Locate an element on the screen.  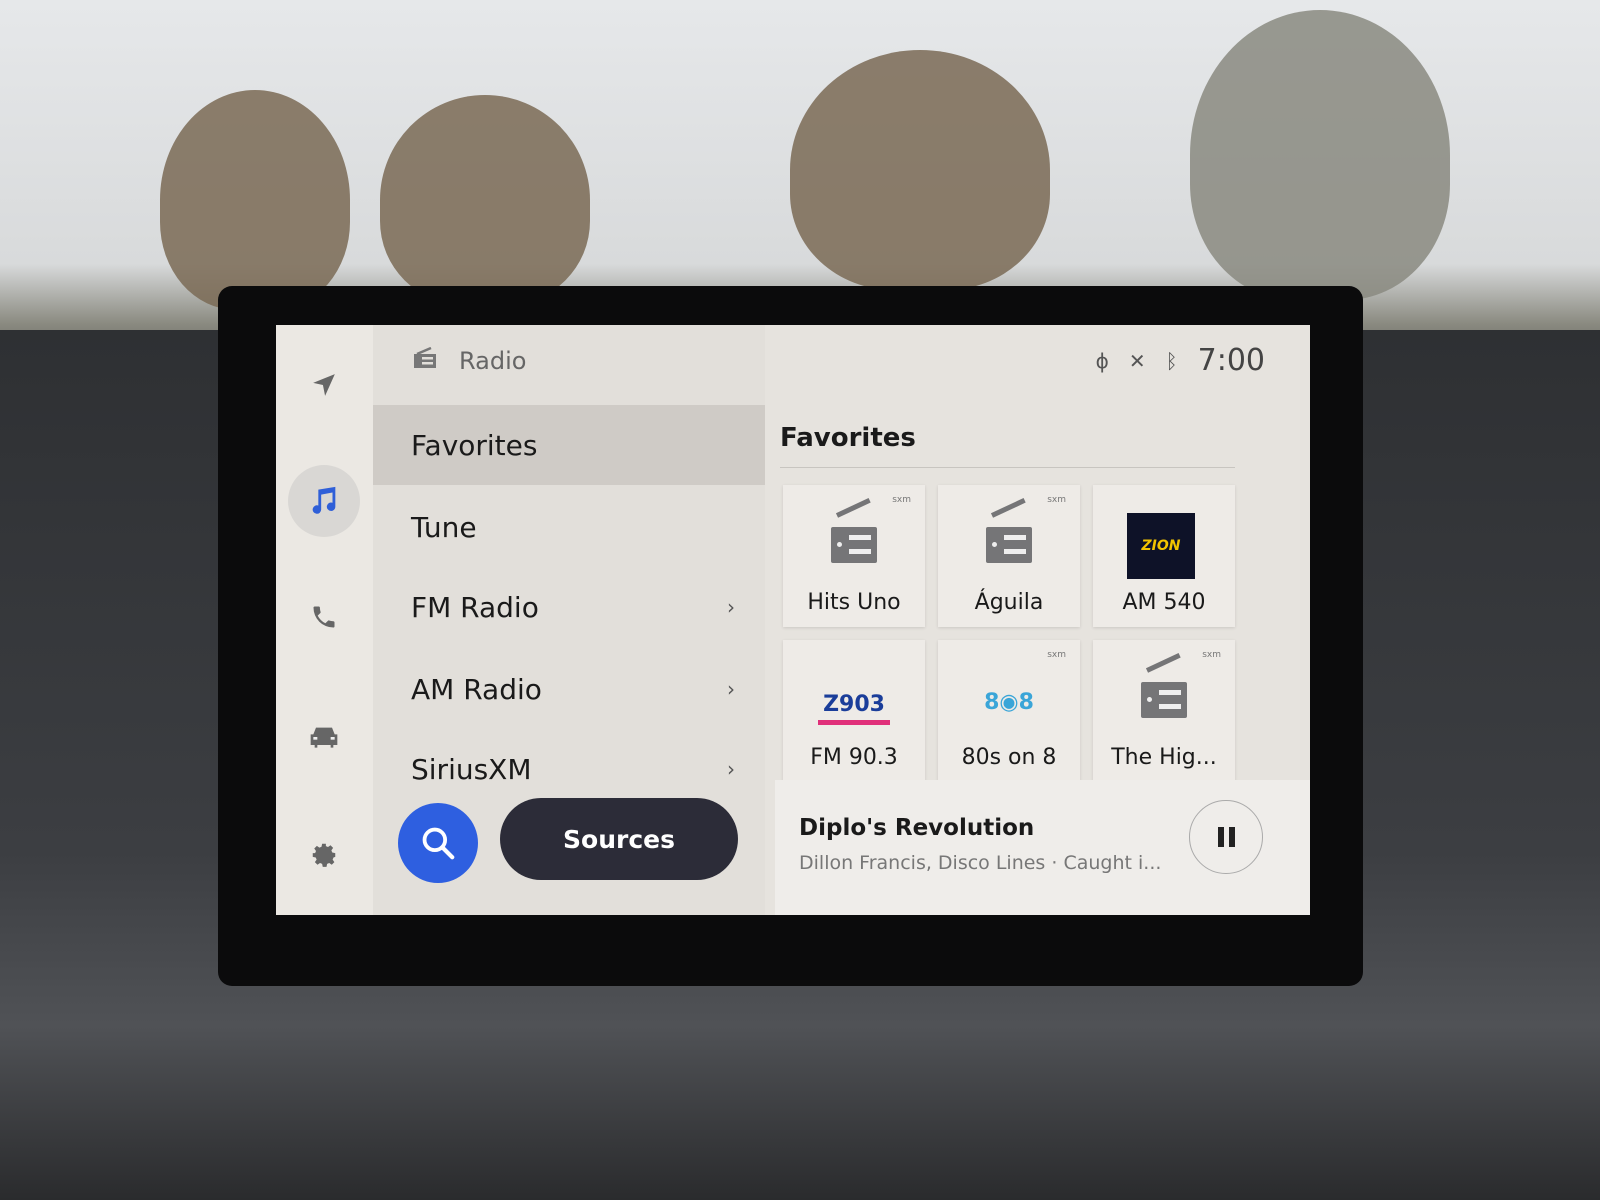
divider is located at coordinates (1007, 467).